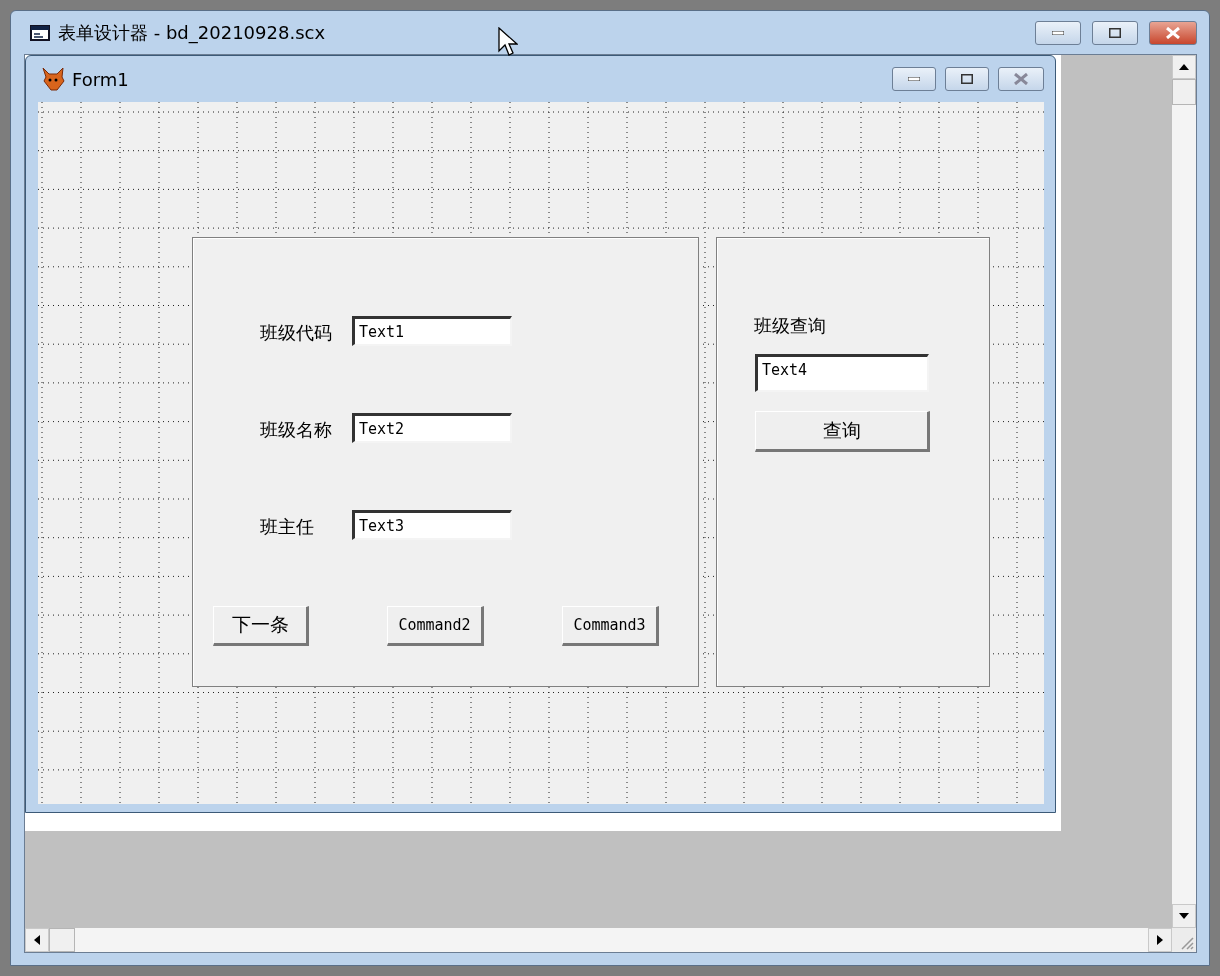 The width and height of the screenshot is (1220, 976). What do you see at coordinates (287, 527) in the screenshot?
I see `field-label: 班主任` at bounding box center [287, 527].